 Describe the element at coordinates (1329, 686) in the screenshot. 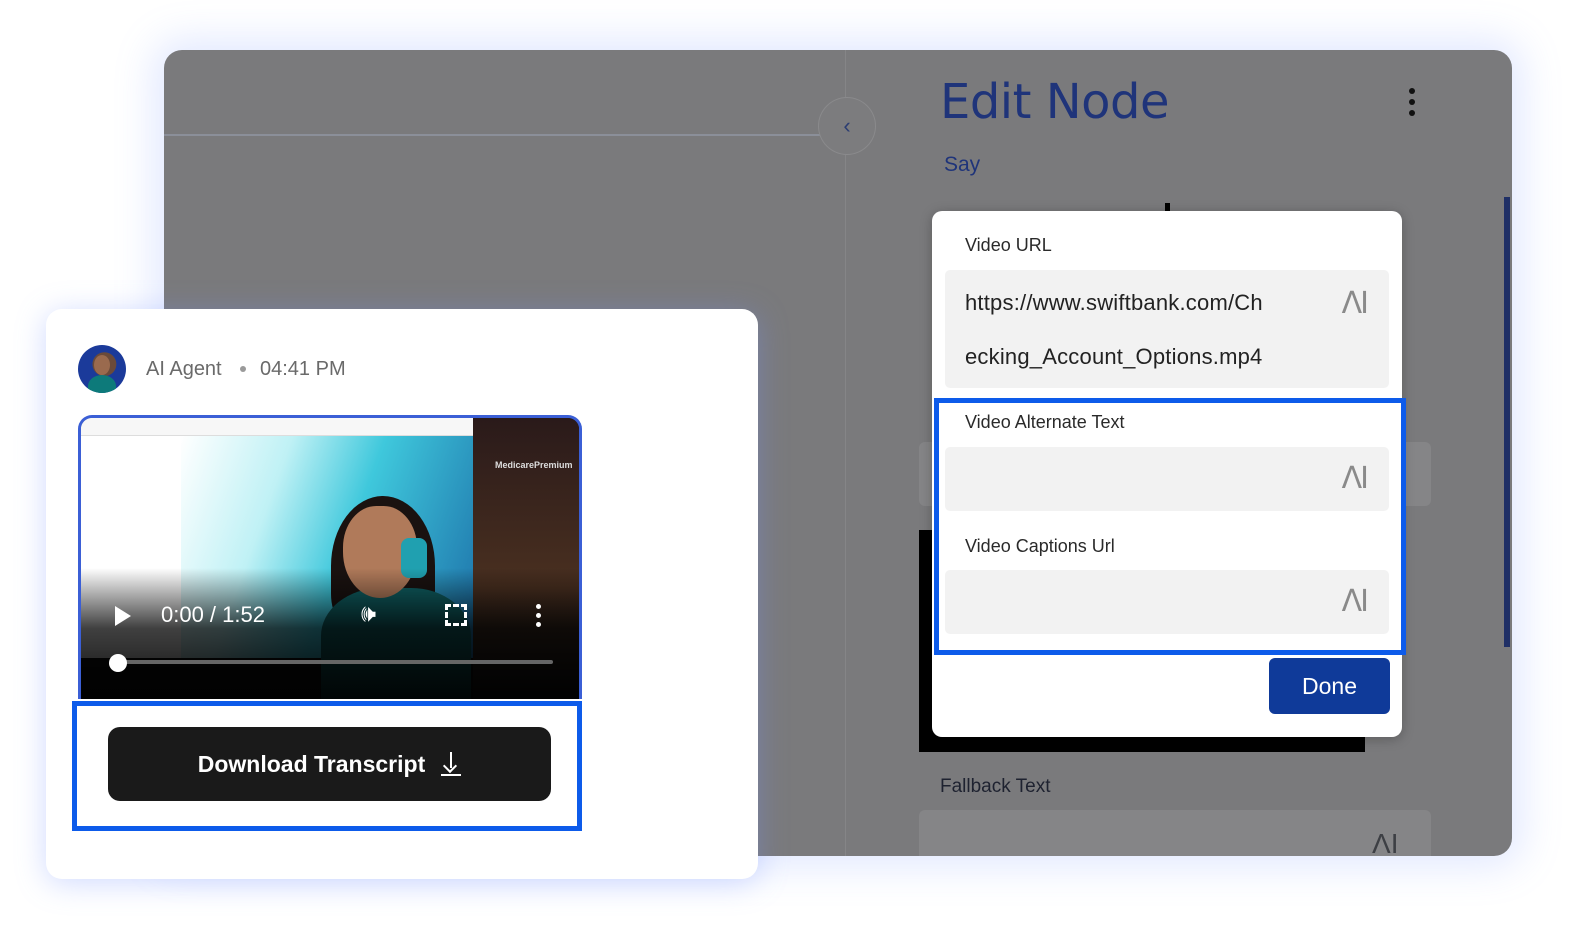

I see `done-button: Done` at that location.